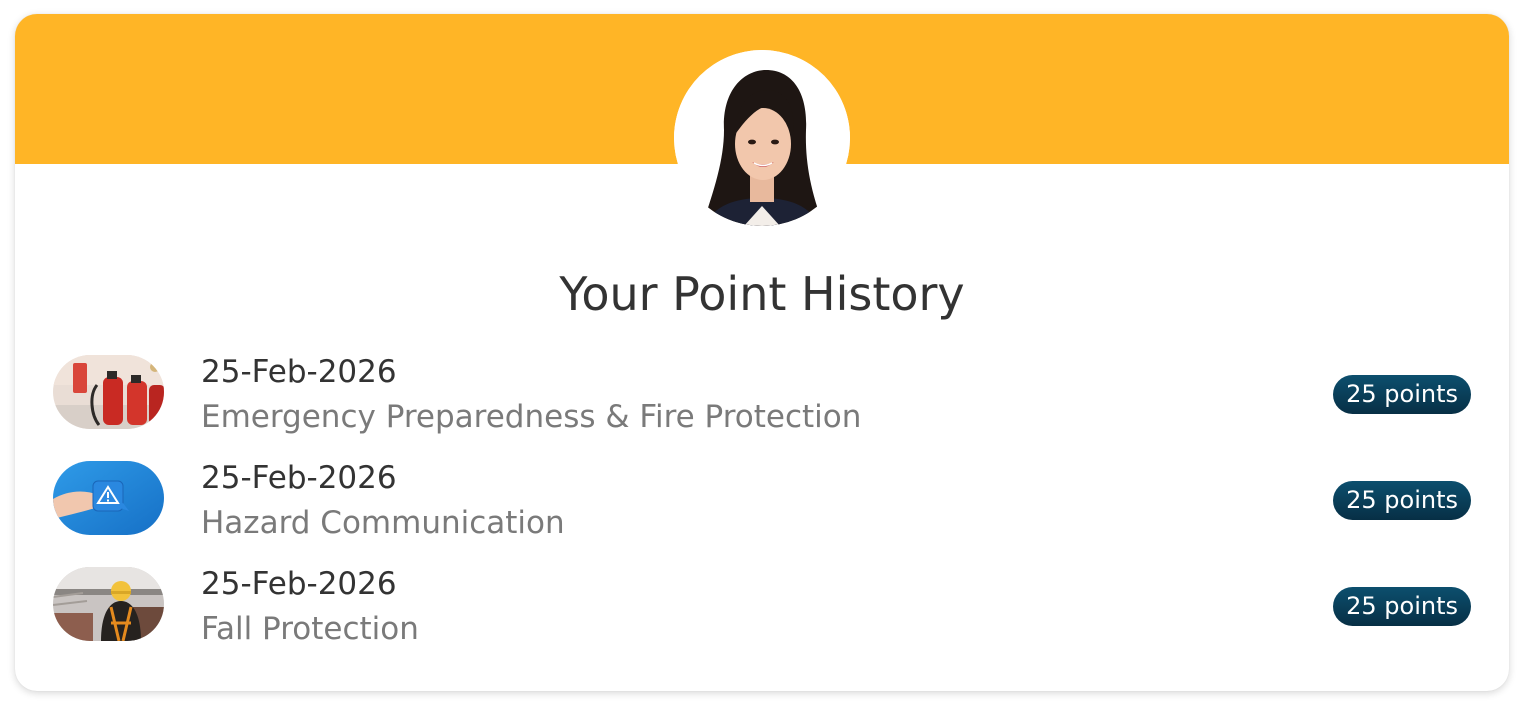  I want to click on worker-harness-photo-icon, so click(108, 604).